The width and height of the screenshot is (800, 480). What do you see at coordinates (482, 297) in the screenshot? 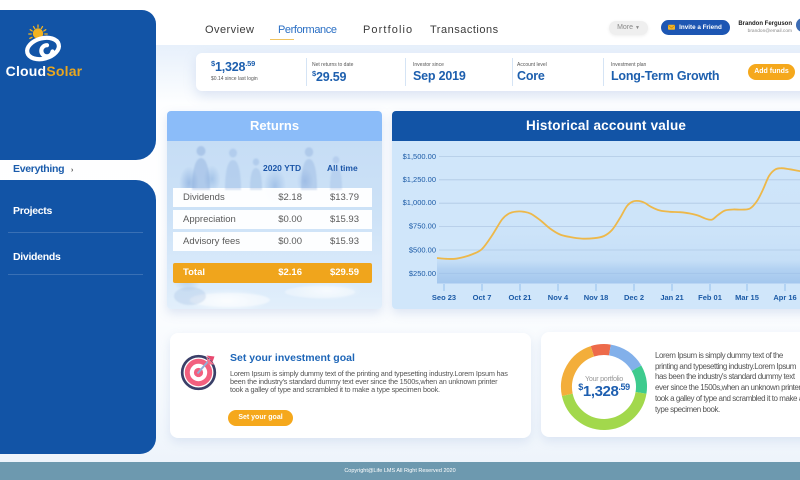
I see `svg-text: Oct 7` at bounding box center [482, 297].